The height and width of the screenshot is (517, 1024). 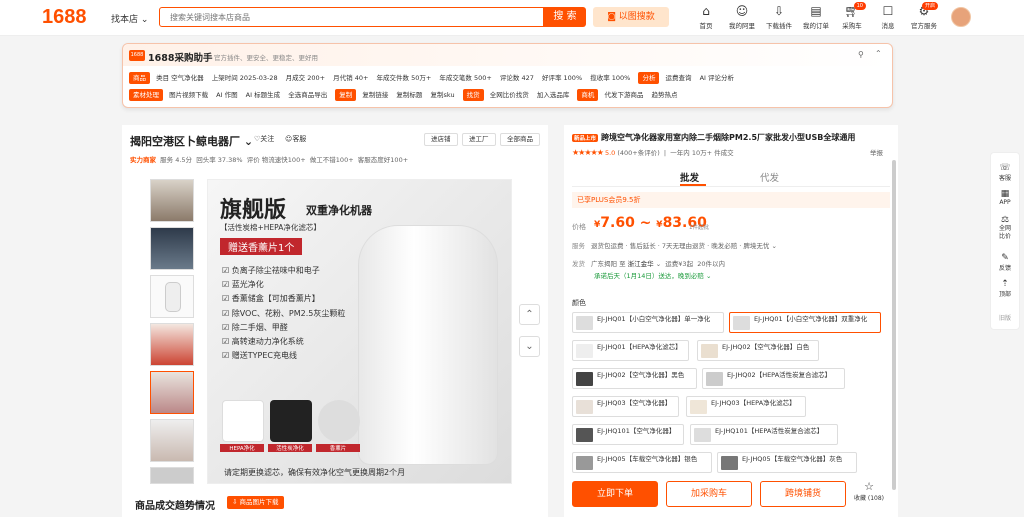 I want to click on copy-link: 复制链接, so click(x=375, y=95).